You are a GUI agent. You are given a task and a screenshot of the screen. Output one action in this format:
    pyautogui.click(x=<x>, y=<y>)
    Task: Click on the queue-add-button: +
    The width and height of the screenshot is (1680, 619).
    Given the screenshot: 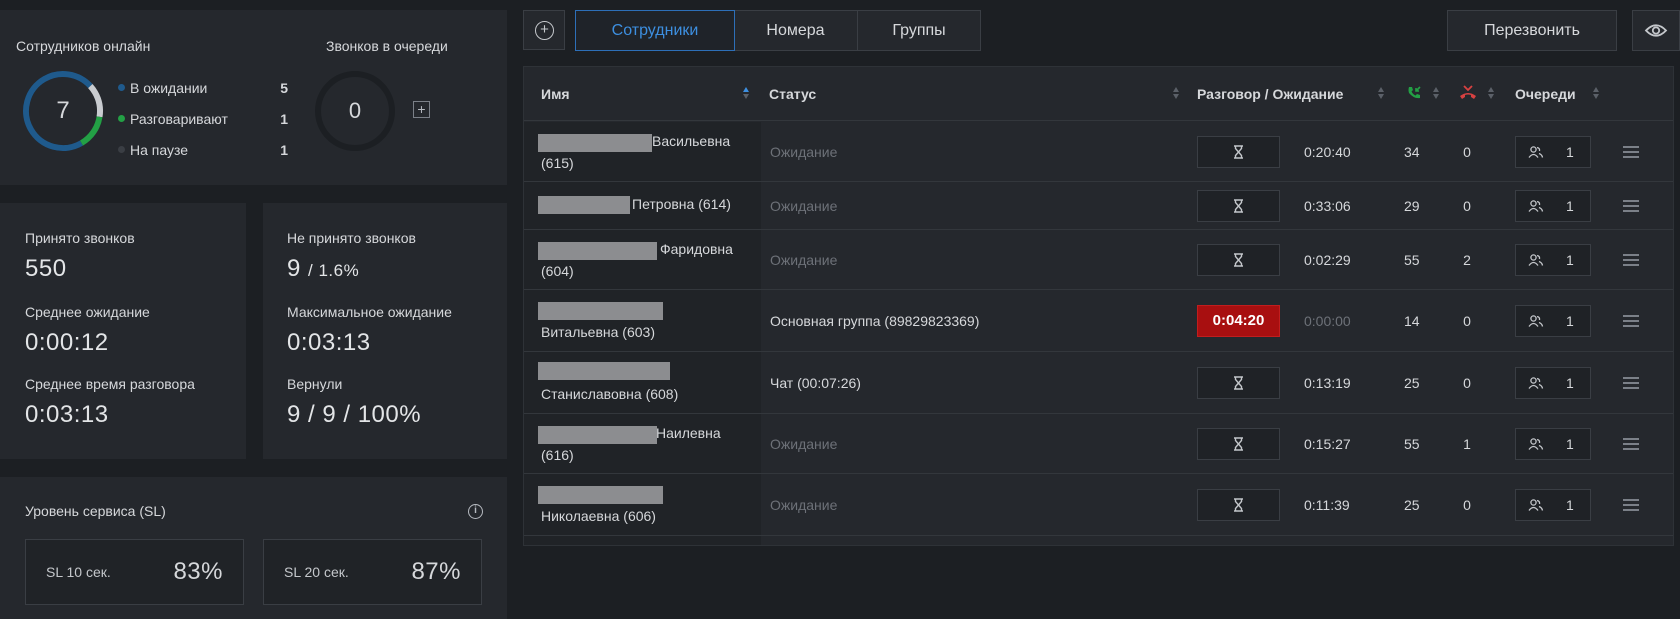 What is the action you would take?
    pyautogui.click(x=421, y=109)
    